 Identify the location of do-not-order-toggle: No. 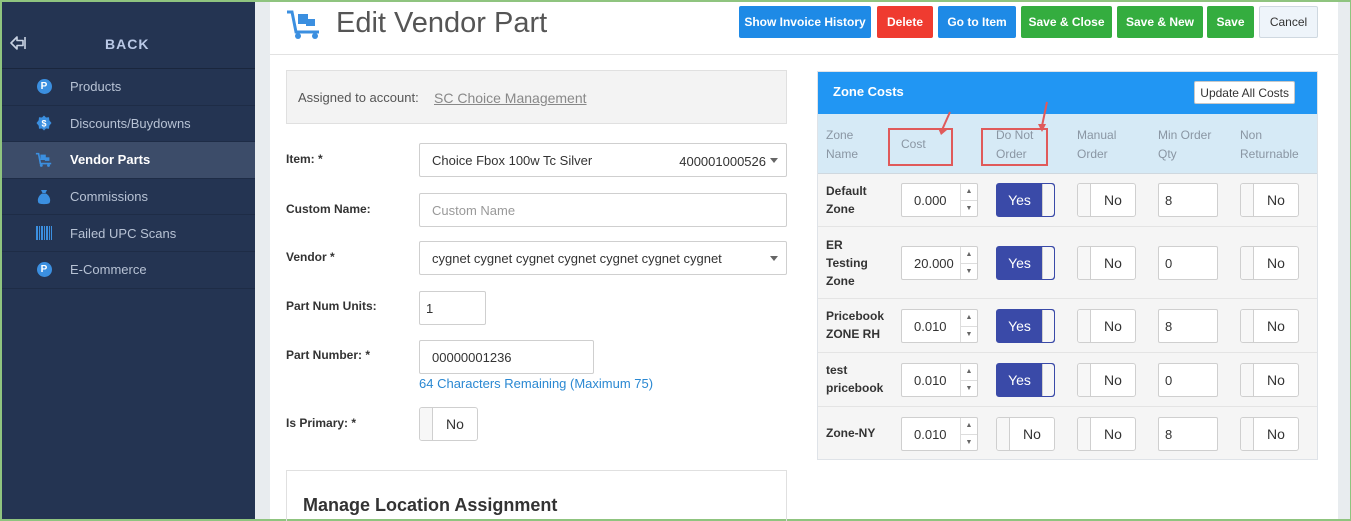
(1025, 434).